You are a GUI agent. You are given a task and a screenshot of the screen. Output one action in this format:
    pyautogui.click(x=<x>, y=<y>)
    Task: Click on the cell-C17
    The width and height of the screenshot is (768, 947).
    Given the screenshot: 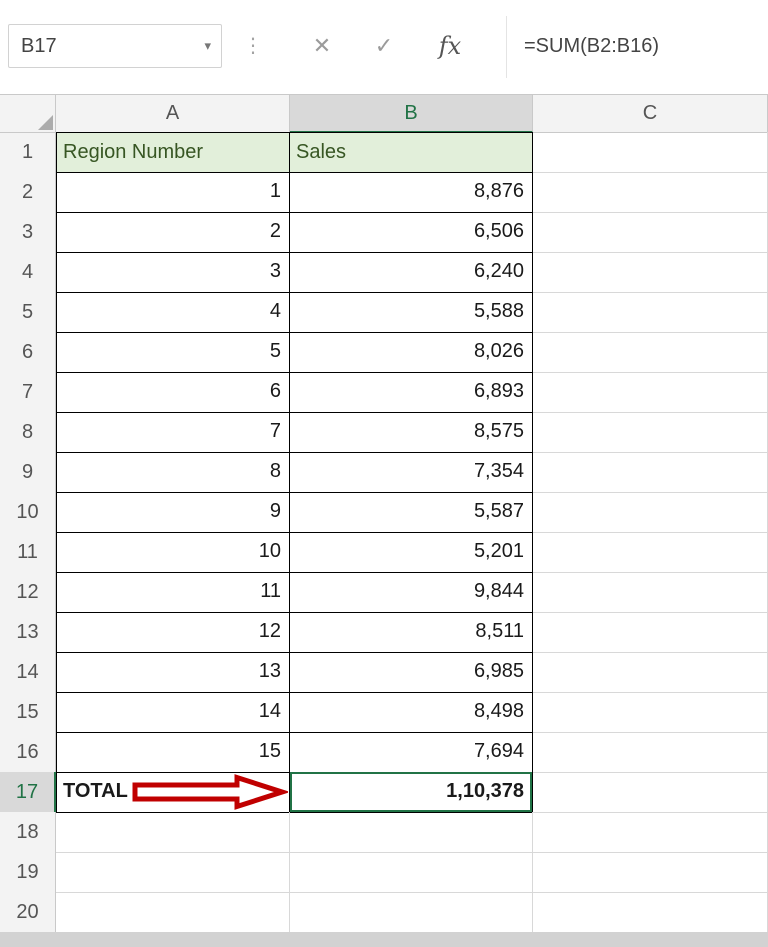 What is the action you would take?
    pyautogui.click(x=650, y=792)
    